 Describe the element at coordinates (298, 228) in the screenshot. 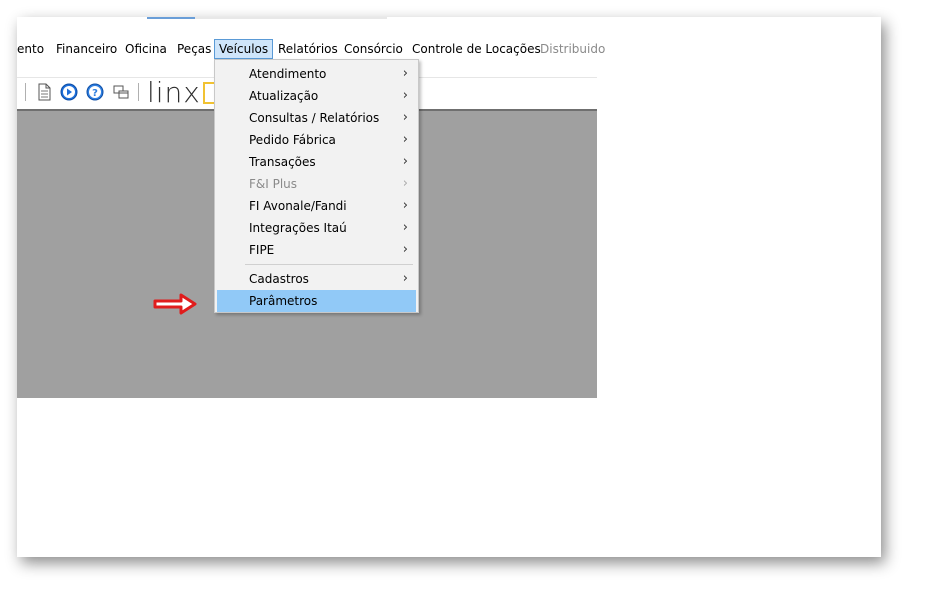

I see `menu-item-label: Integrações Itaú` at that location.